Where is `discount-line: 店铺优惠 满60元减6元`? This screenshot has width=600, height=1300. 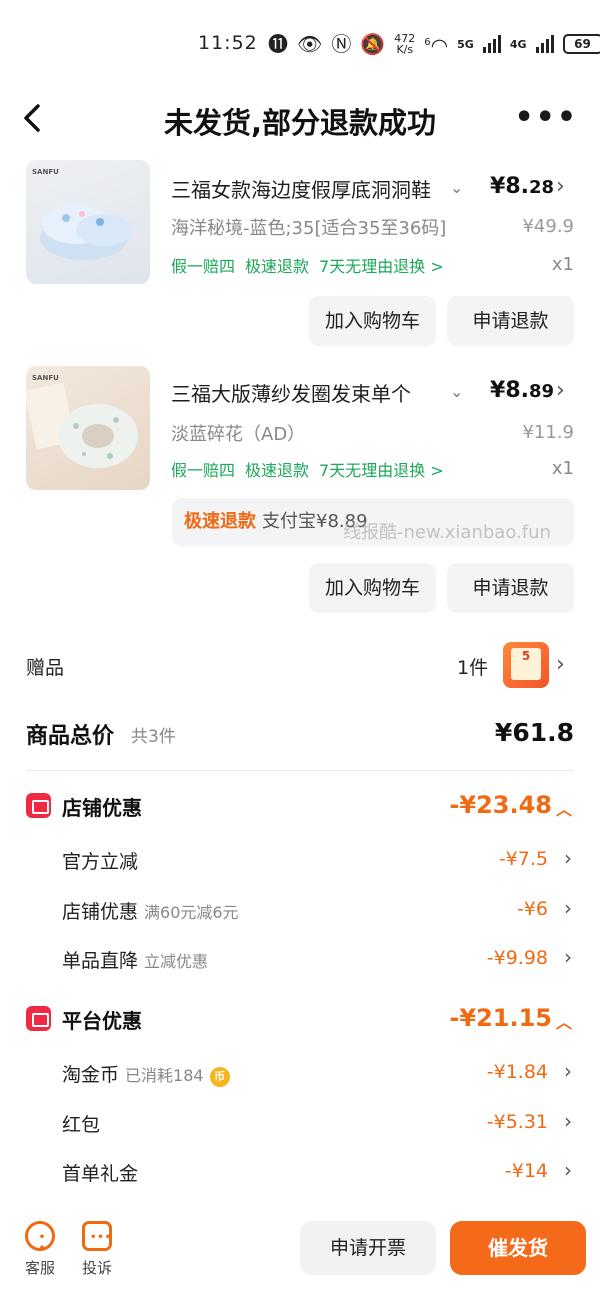
discount-line: 店铺优惠 满60元减6元 is located at coordinates (150, 912).